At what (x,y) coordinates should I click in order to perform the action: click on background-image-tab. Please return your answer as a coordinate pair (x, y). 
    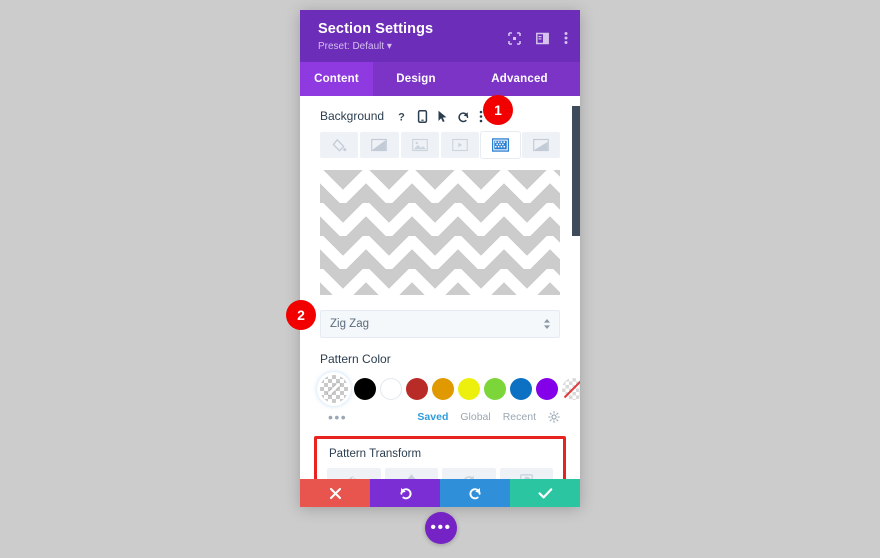
    Looking at the image, I should click on (419, 145).